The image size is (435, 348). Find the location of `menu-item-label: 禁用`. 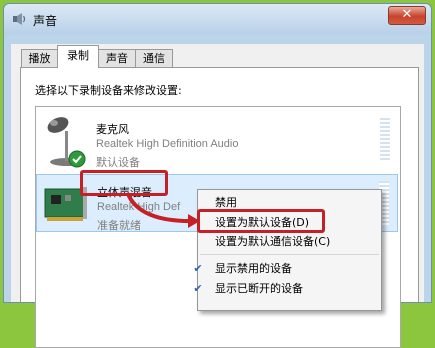

menu-item-label: 禁用 is located at coordinates (226, 202).